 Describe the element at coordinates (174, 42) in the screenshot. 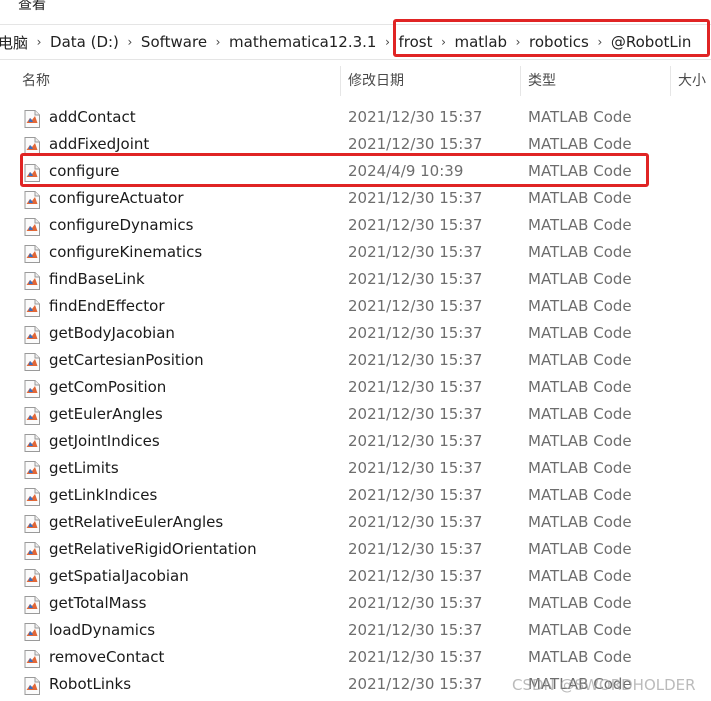

I see `breadcrumb-item: Software` at that location.